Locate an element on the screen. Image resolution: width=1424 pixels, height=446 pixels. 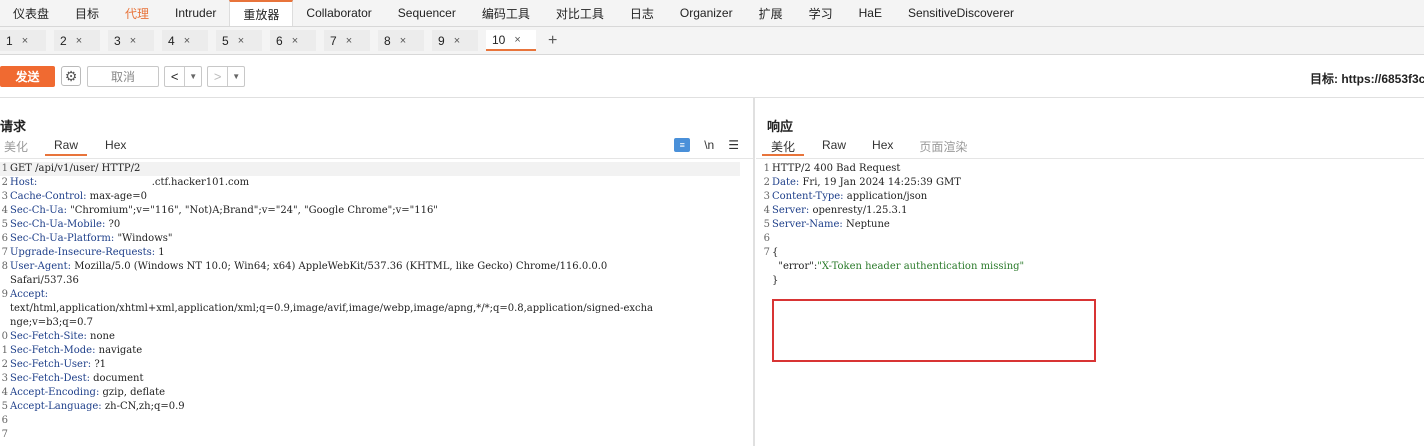
header-key: Server: is located at coordinates (791, 210).